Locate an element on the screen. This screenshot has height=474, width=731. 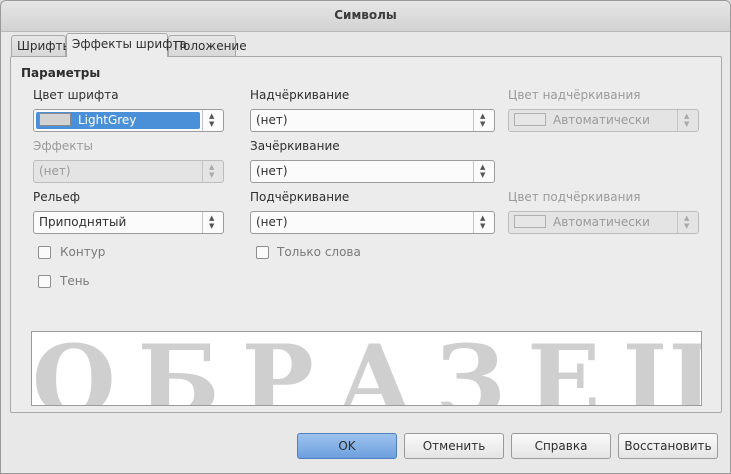
section-heading: Параметры is located at coordinates (61, 73).